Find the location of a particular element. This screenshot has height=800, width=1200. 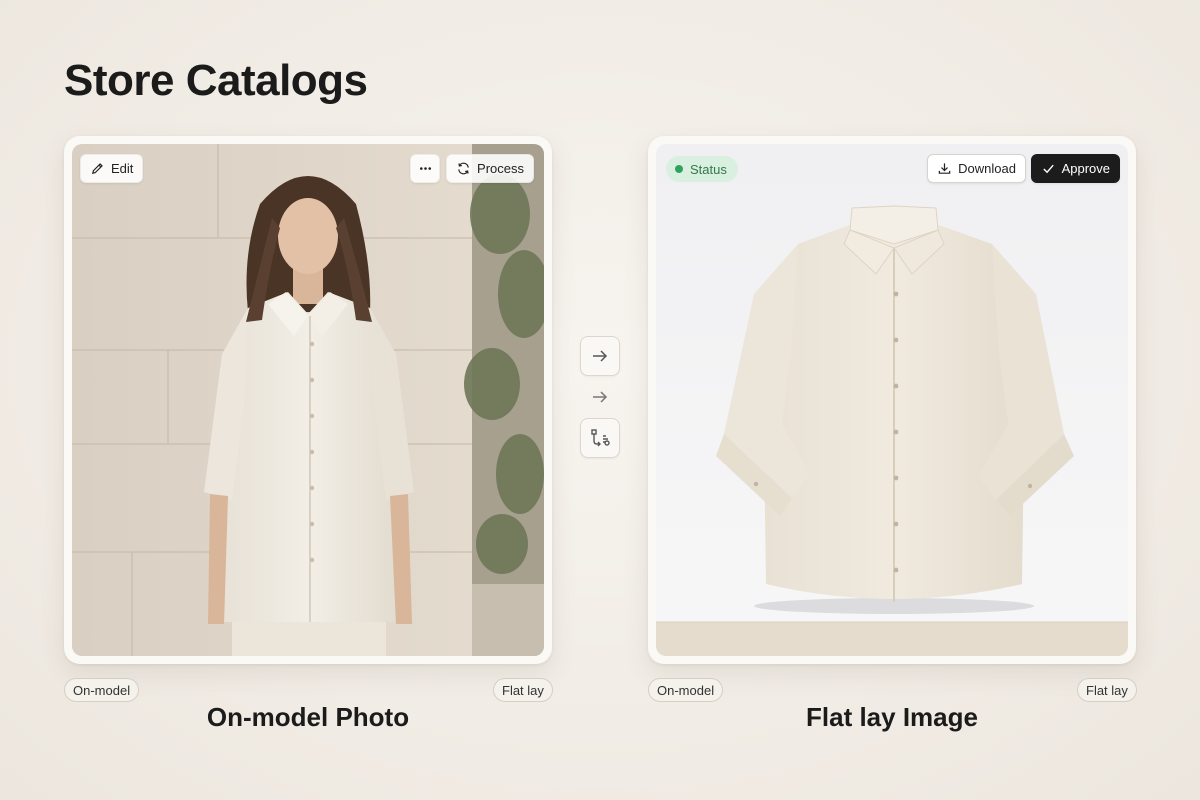

ellipsis-icon is located at coordinates (425, 168).